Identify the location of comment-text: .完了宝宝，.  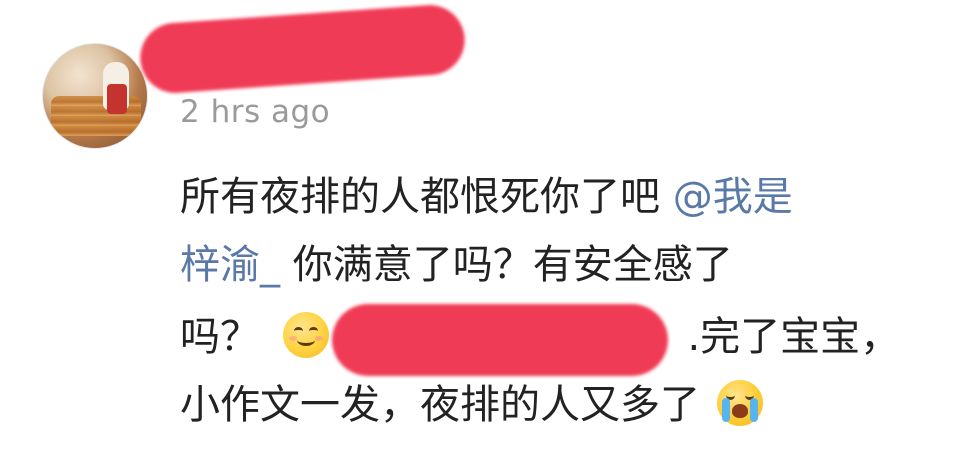
(794, 337).